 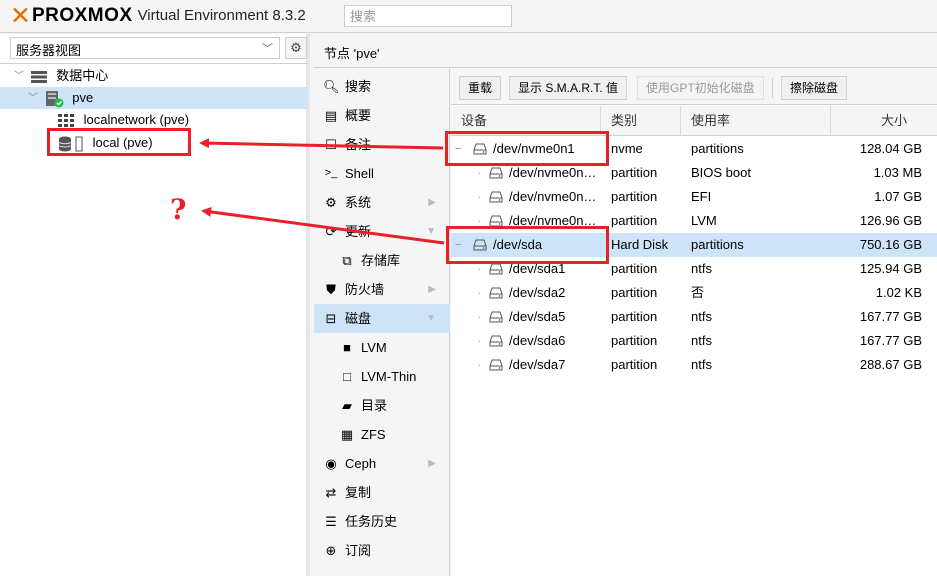 What do you see at coordinates (897, 172) in the screenshot?
I see `cell-size: 1.03 MB` at bounding box center [897, 172].